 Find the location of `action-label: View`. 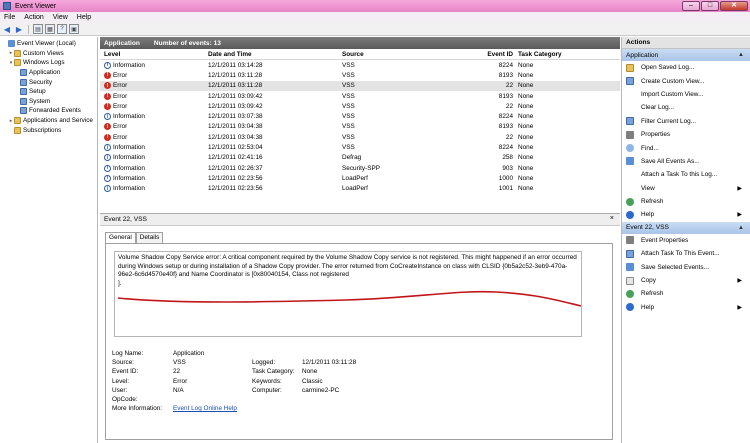

action-label: View is located at coordinates (648, 188).